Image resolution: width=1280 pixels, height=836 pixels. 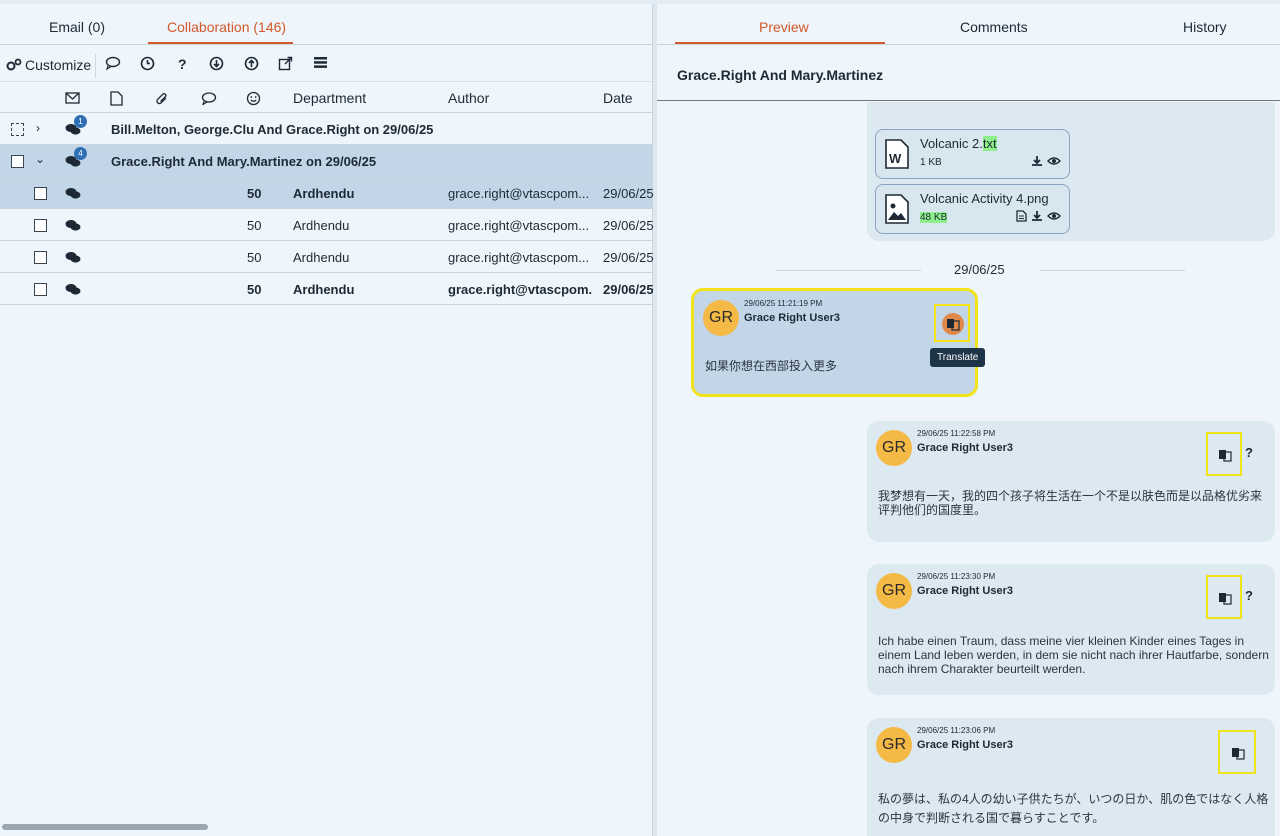 What do you see at coordinates (934, 217) in the screenshot?
I see `attachment-size: 48 KB` at bounding box center [934, 217].